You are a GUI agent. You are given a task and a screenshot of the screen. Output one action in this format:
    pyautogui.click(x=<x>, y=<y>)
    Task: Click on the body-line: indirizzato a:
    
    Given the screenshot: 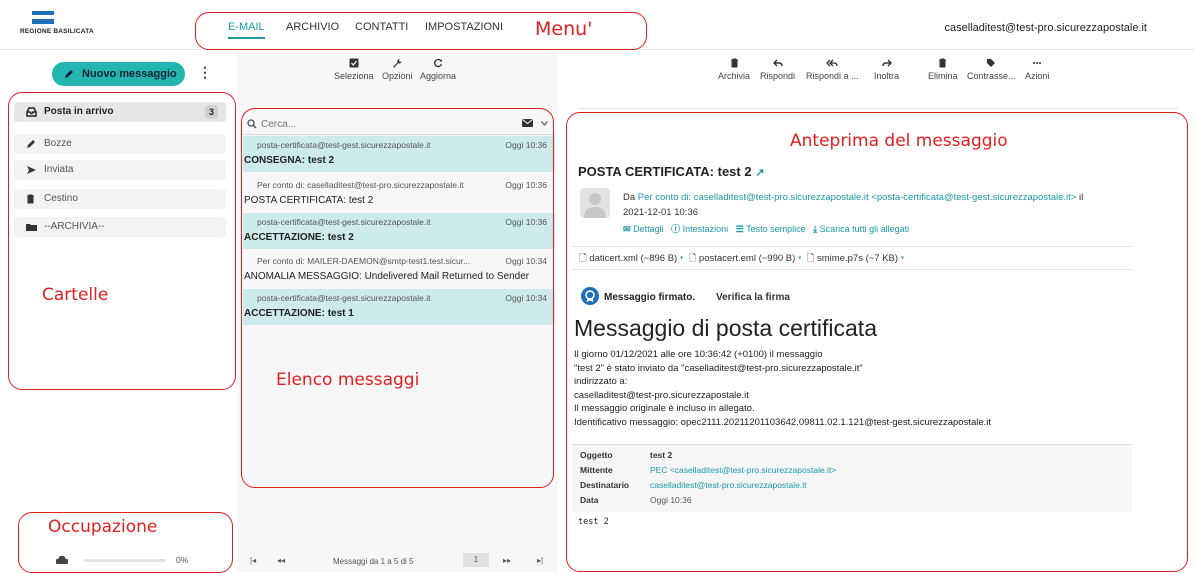 What is the action you would take?
    pyautogui.click(x=601, y=381)
    